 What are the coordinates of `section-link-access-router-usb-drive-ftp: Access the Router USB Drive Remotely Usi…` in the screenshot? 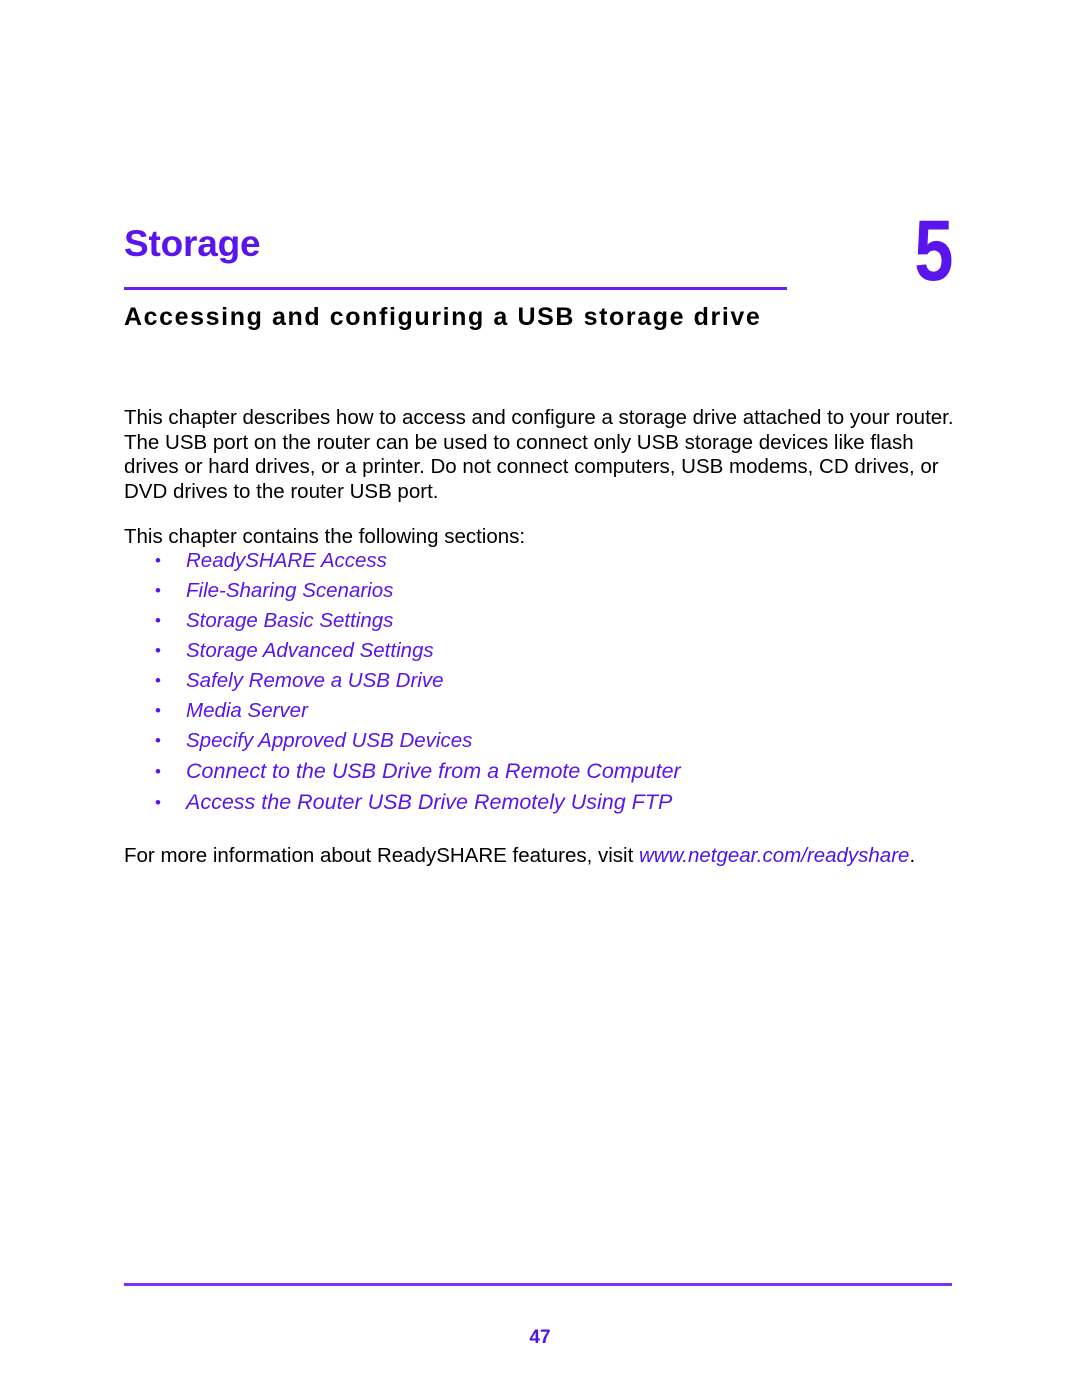 It's located at (429, 802).